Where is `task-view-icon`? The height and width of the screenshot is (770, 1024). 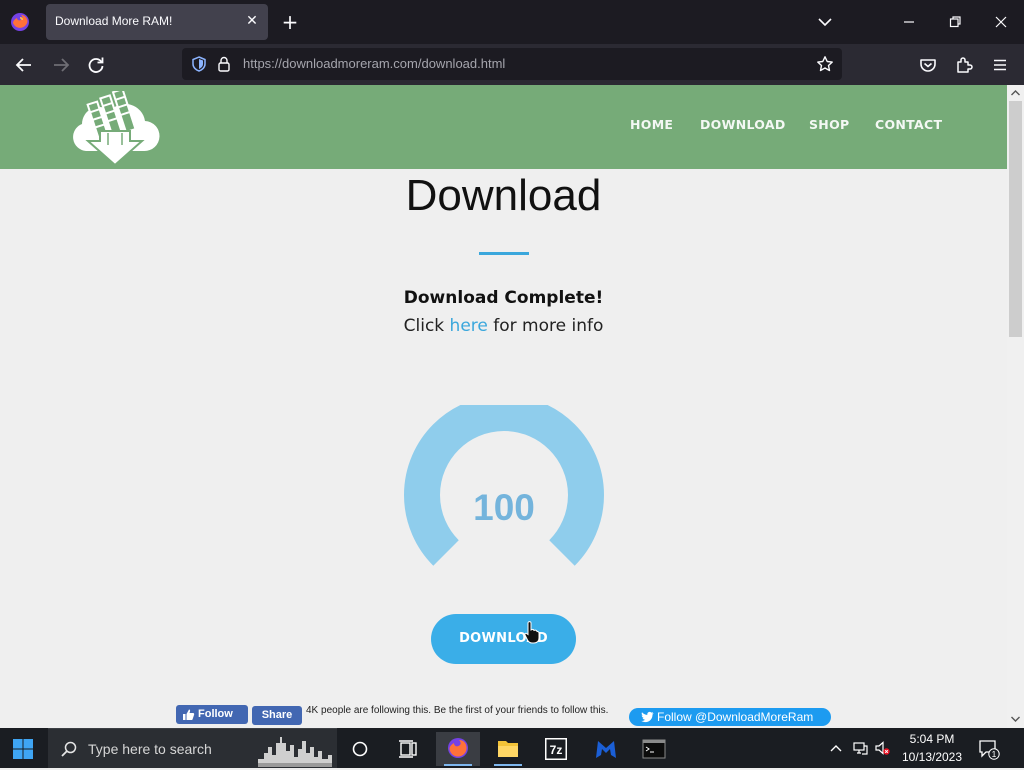
task-view-icon is located at coordinates (408, 749).